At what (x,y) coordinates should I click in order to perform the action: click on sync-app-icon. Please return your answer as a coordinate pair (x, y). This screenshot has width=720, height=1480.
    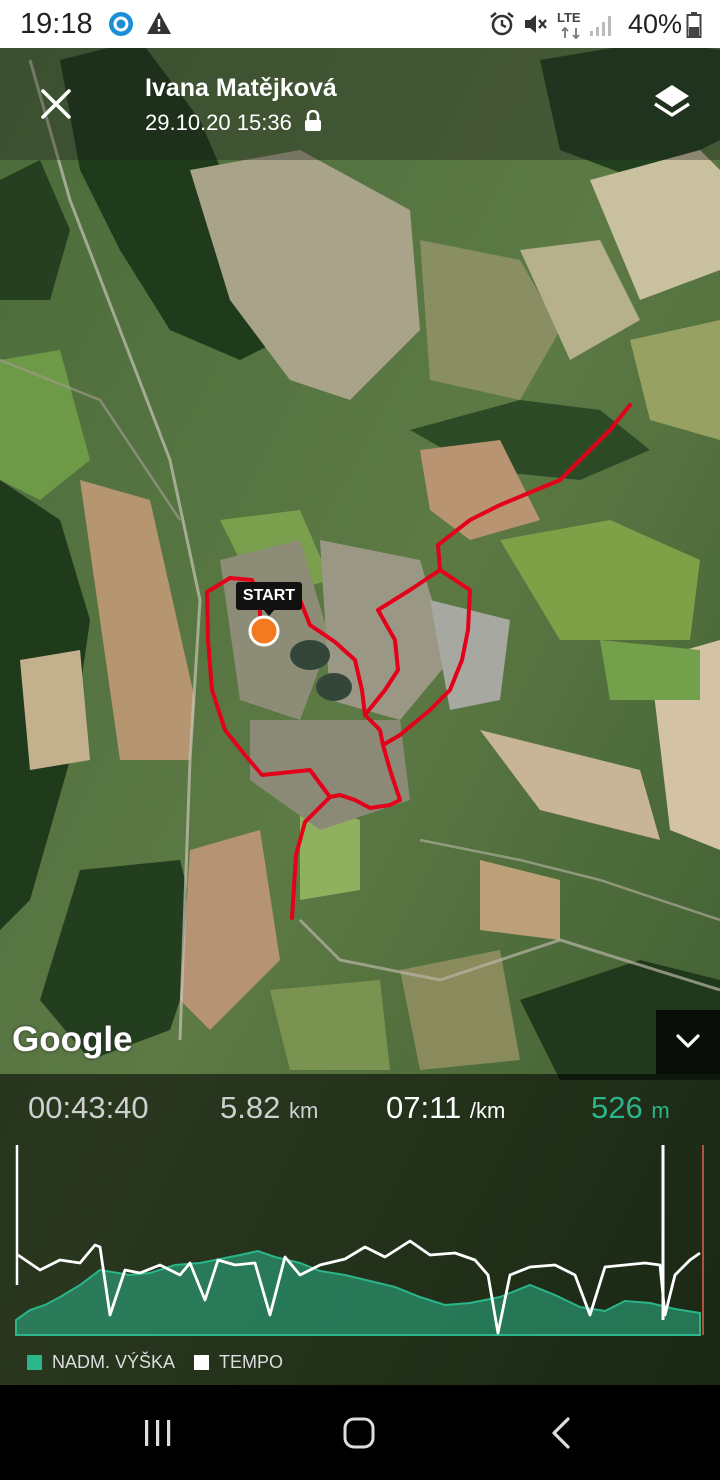
    Looking at the image, I should click on (121, 24).